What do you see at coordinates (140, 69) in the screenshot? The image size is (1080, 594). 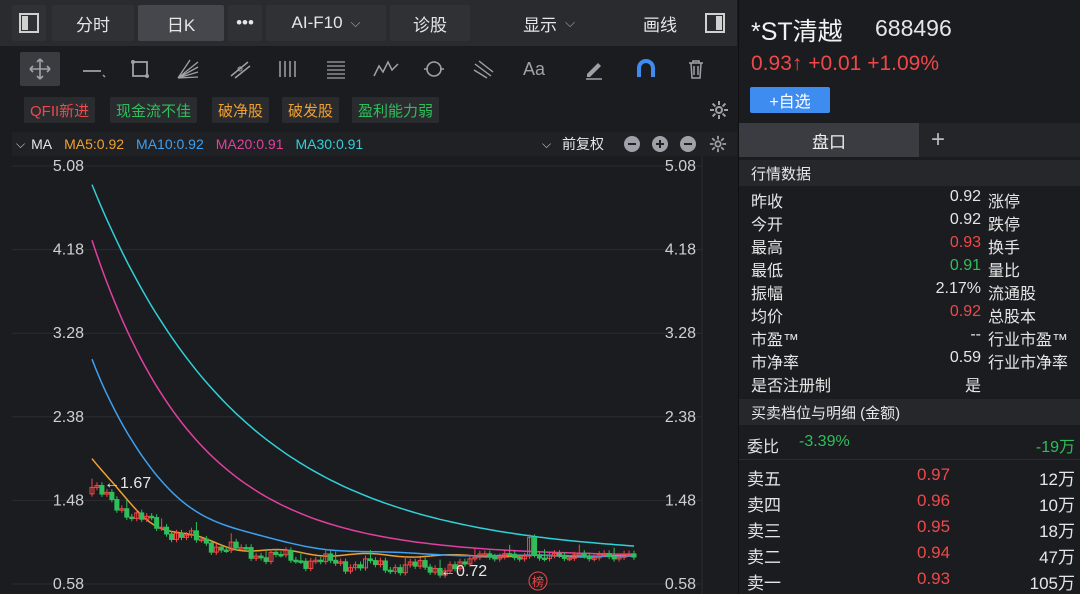 I see `rect-tool-button` at bounding box center [140, 69].